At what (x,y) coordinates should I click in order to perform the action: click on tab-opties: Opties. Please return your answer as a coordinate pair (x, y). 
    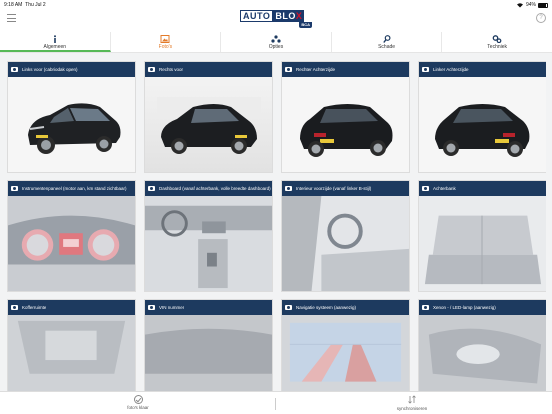
    Looking at the image, I should click on (276, 42).